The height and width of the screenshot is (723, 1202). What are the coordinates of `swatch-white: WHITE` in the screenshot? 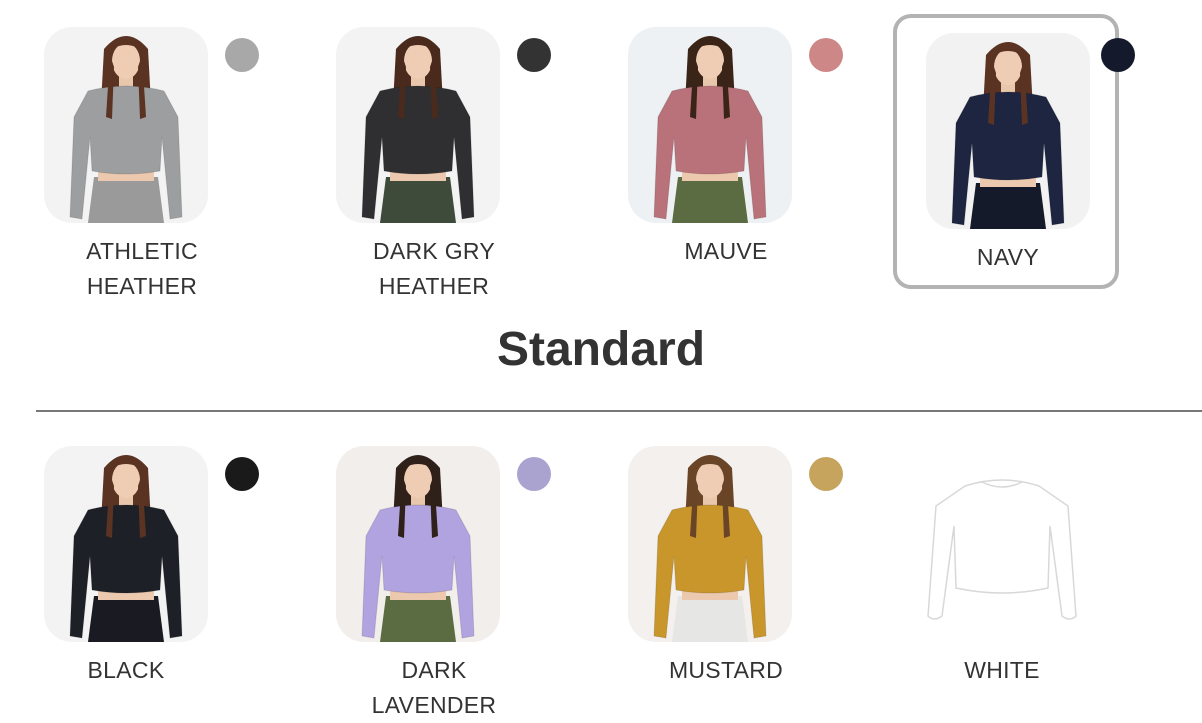 It's located at (1018, 569).